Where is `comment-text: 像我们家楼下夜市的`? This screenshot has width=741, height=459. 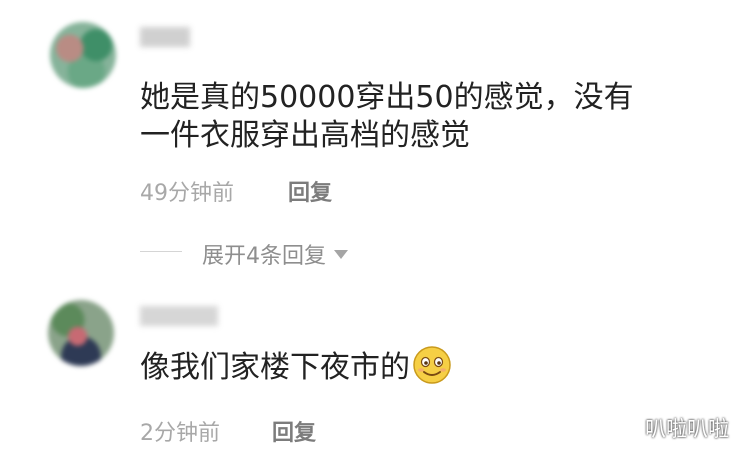 comment-text: 像我们家楼下夜市的 is located at coordinates (296, 366).